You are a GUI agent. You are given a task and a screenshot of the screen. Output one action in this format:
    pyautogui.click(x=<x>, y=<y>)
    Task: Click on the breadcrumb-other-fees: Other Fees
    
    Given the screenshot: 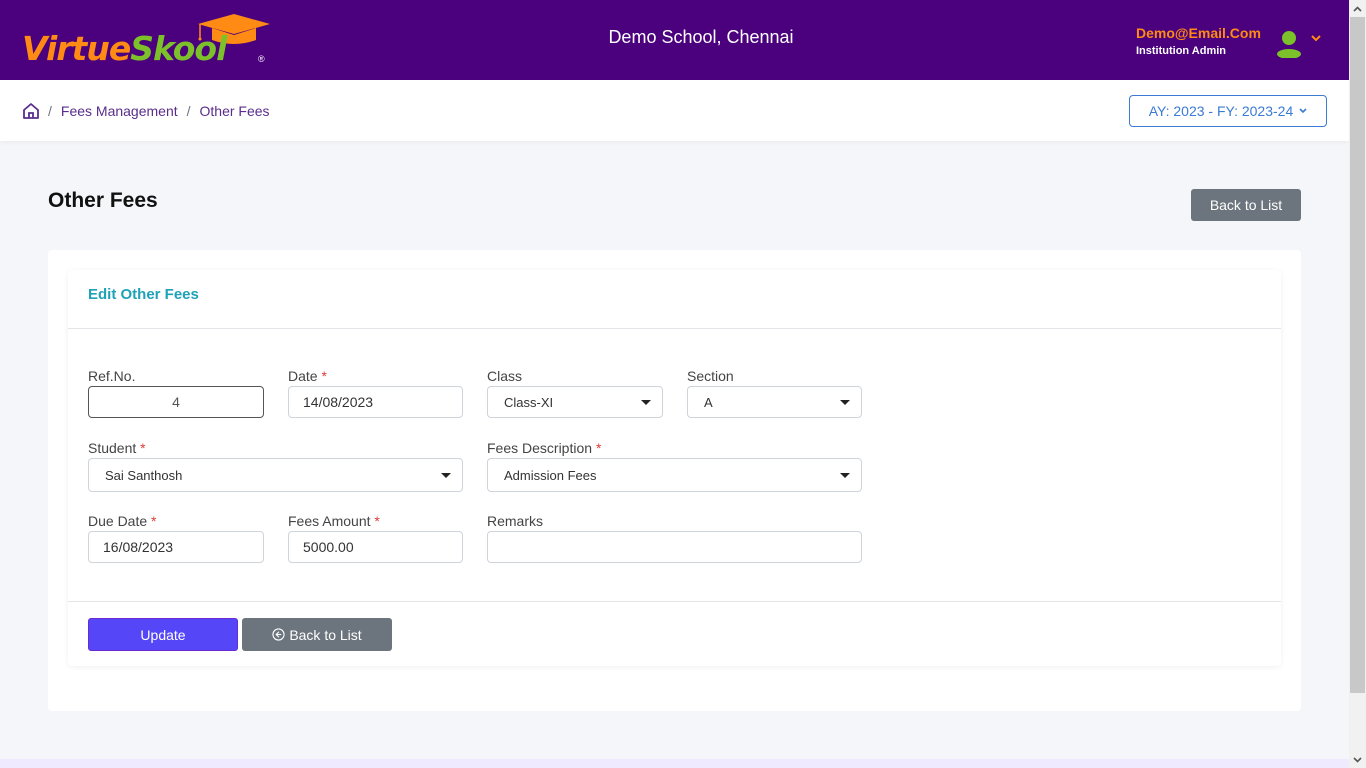 What is the action you would take?
    pyautogui.click(x=235, y=111)
    